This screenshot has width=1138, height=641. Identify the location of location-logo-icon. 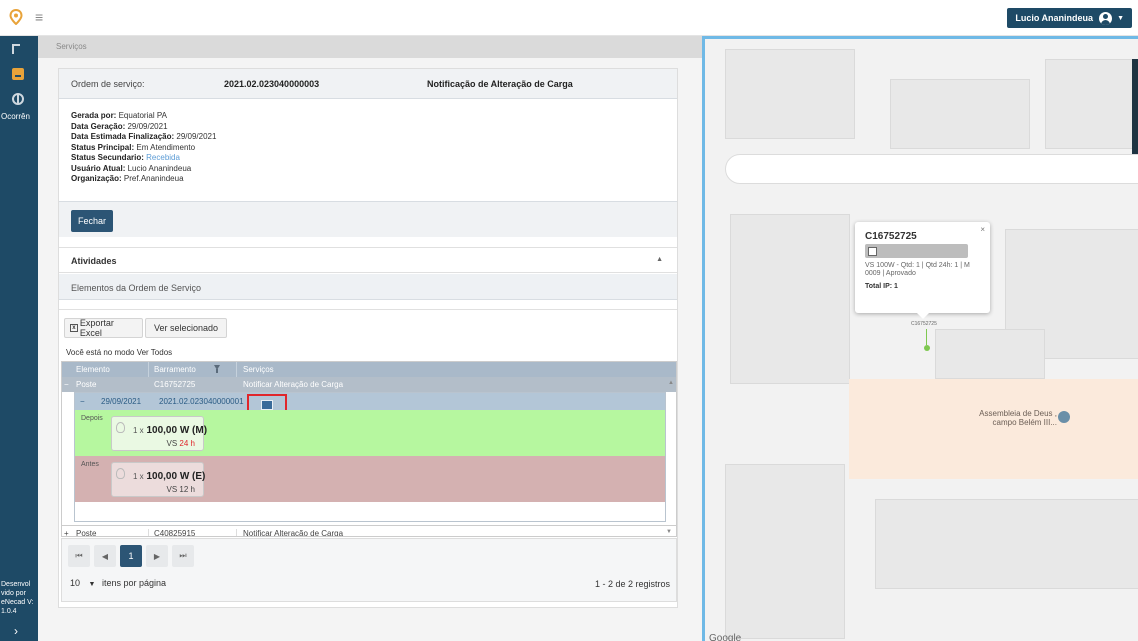
(16, 17).